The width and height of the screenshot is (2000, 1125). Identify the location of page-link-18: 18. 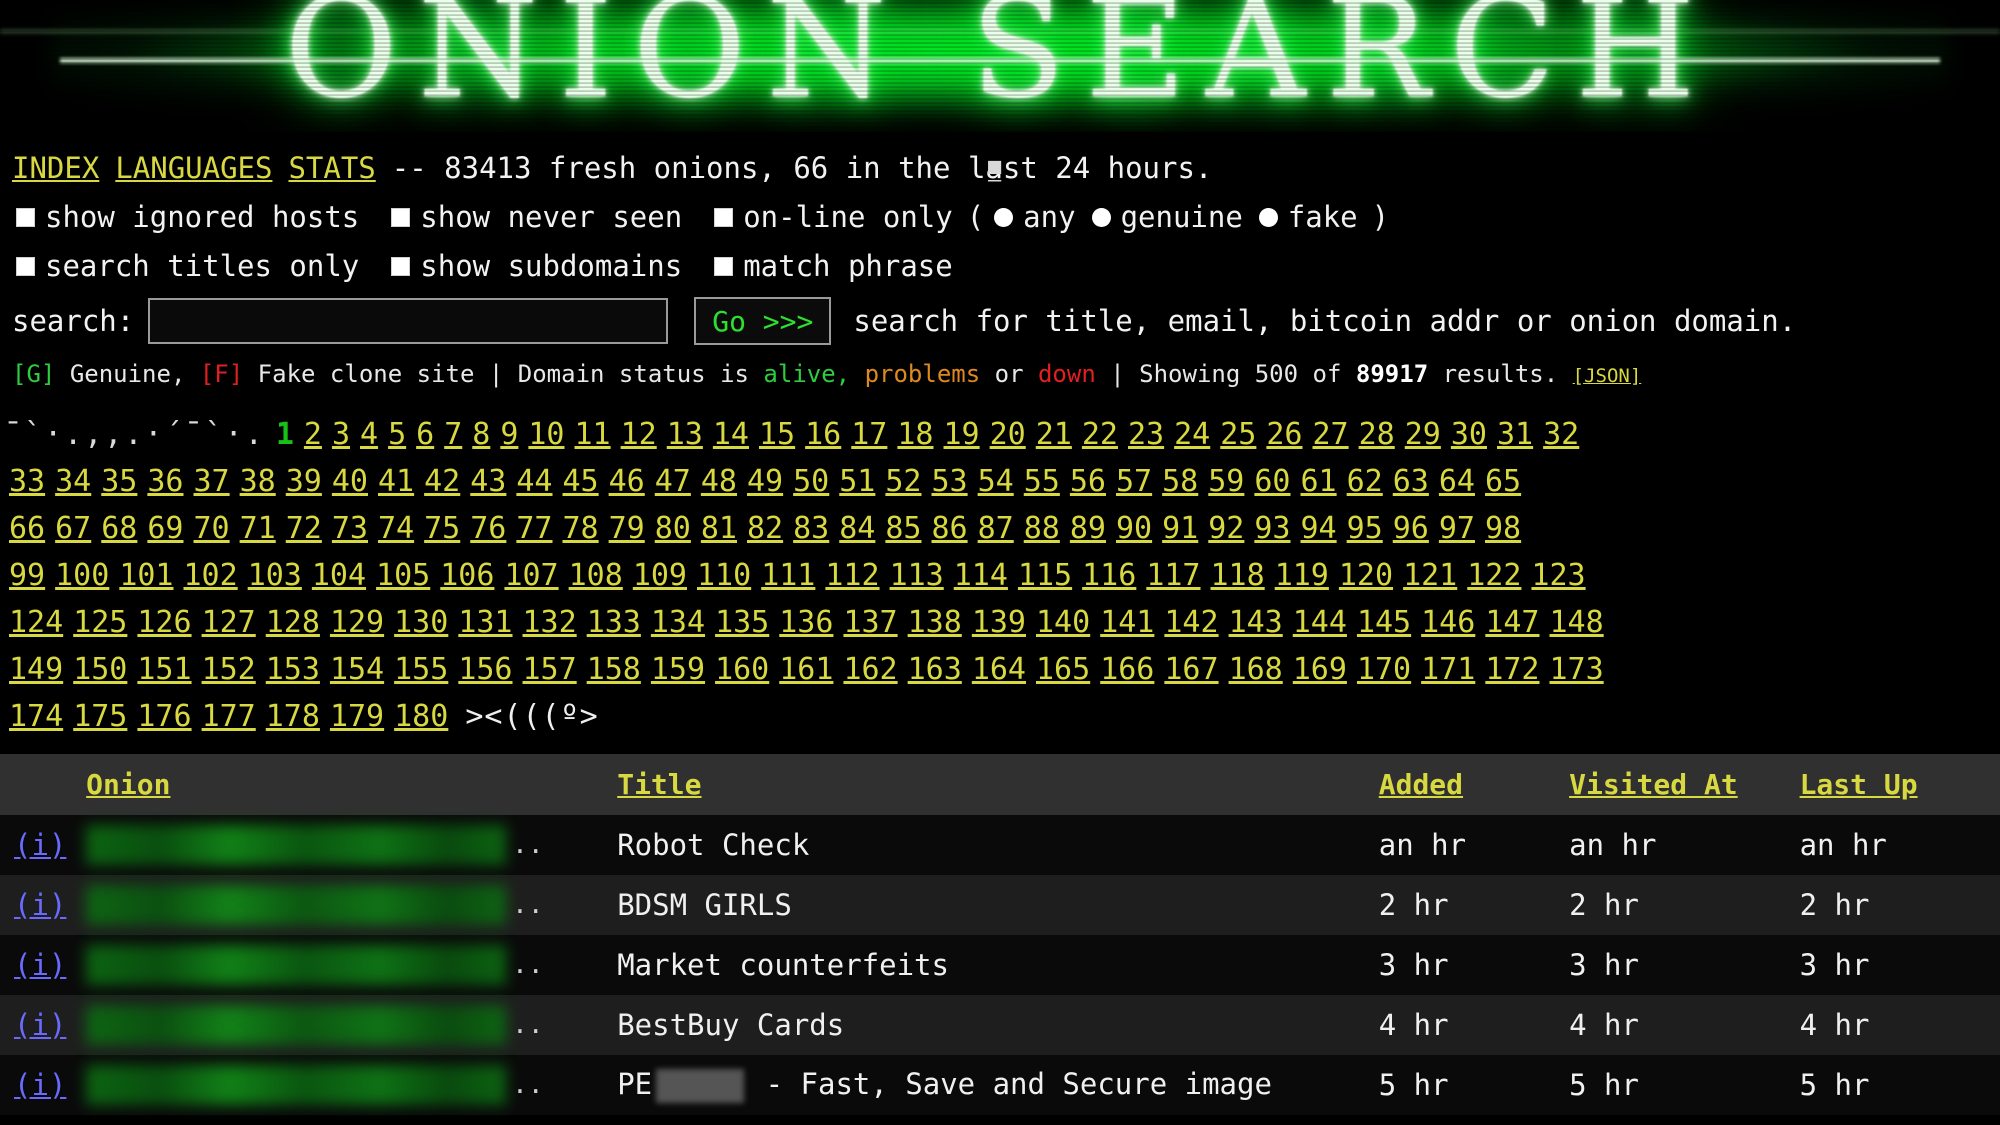
(915, 434).